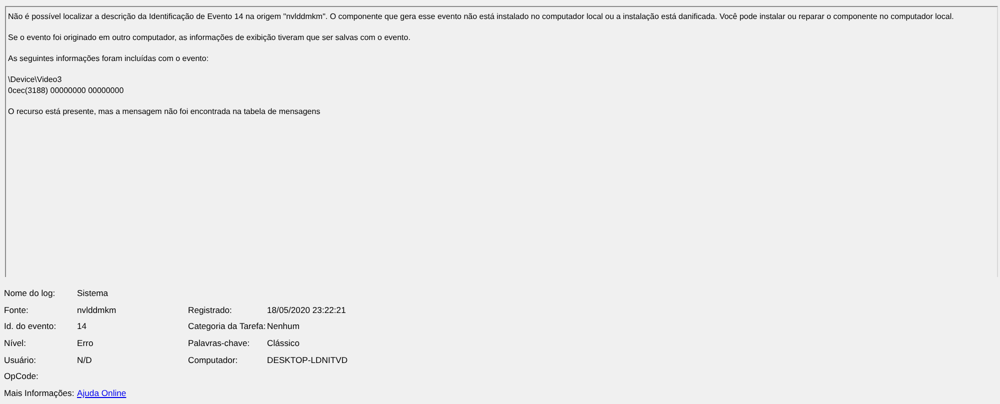 This screenshot has width=1000, height=404. I want to click on field-value: Clássico, so click(283, 343).